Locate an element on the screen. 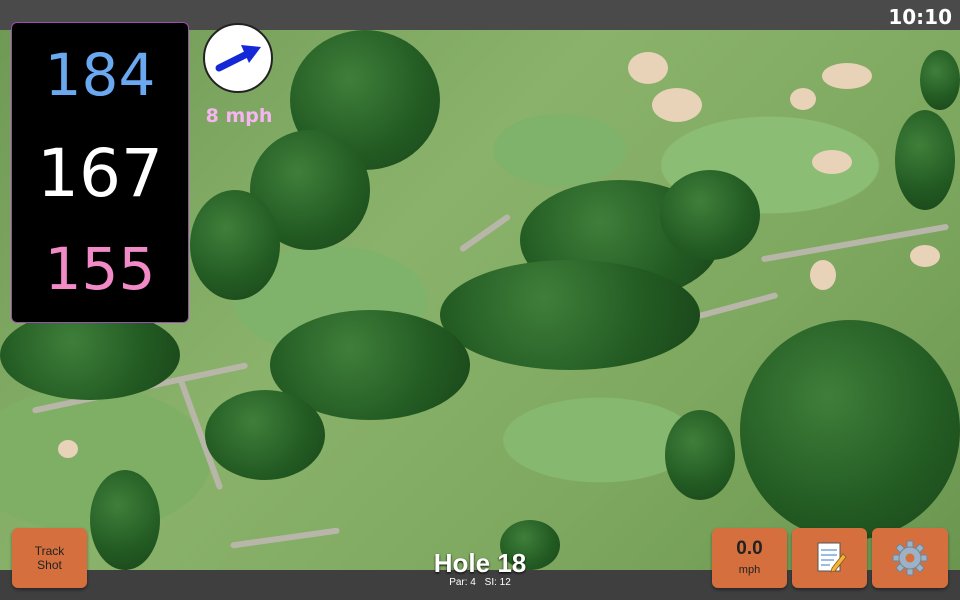 This screenshot has width=960, height=600. hole-par: Par: 4 is located at coordinates (462, 582).